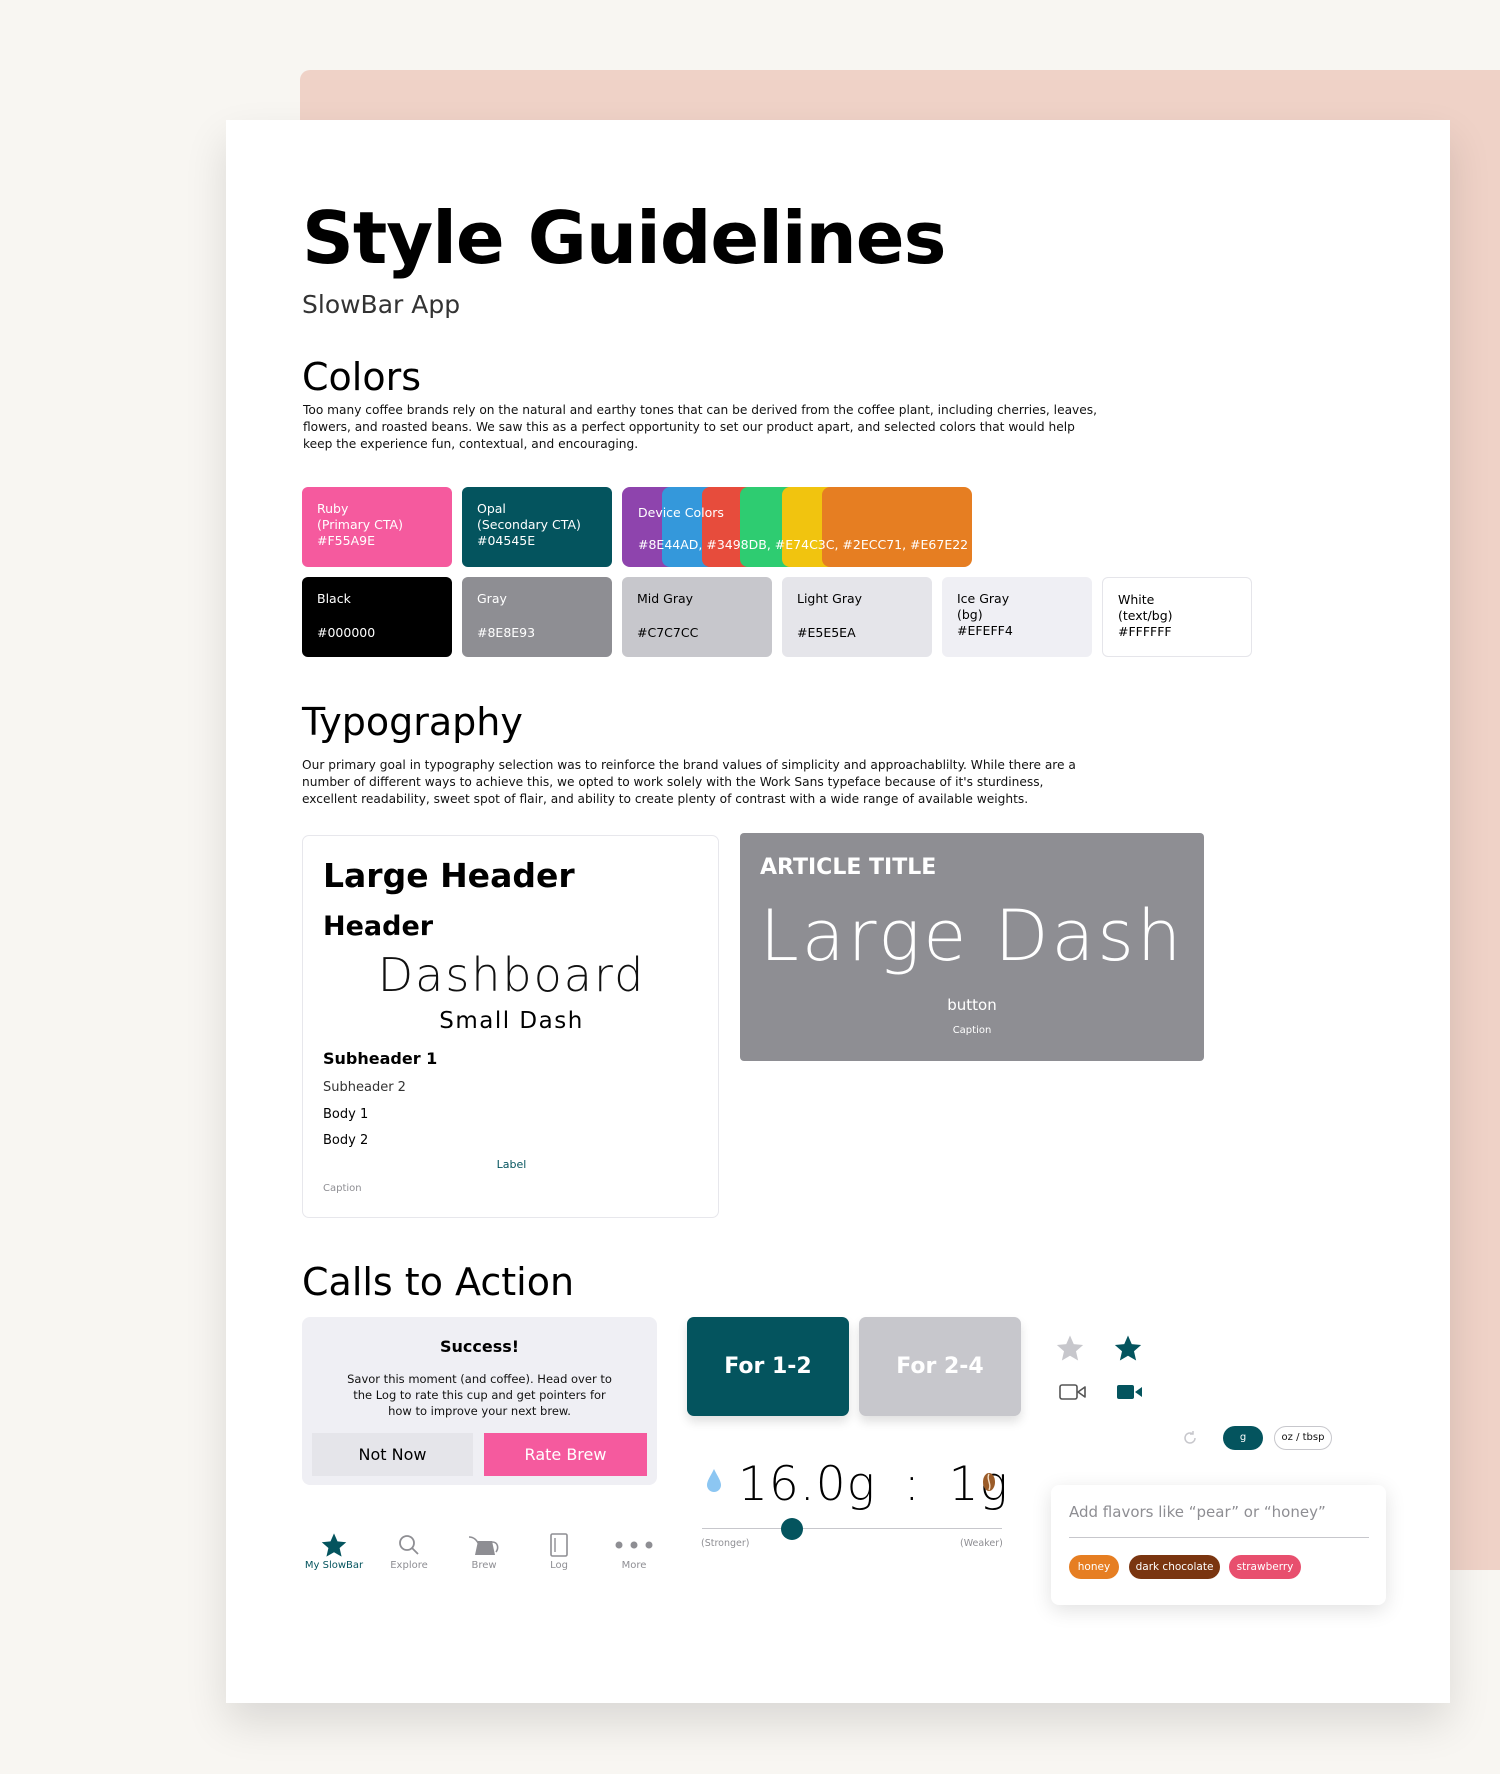 The image size is (1500, 1774). What do you see at coordinates (362, 377) in the screenshot?
I see `colors-heading: Colors` at bounding box center [362, 377].